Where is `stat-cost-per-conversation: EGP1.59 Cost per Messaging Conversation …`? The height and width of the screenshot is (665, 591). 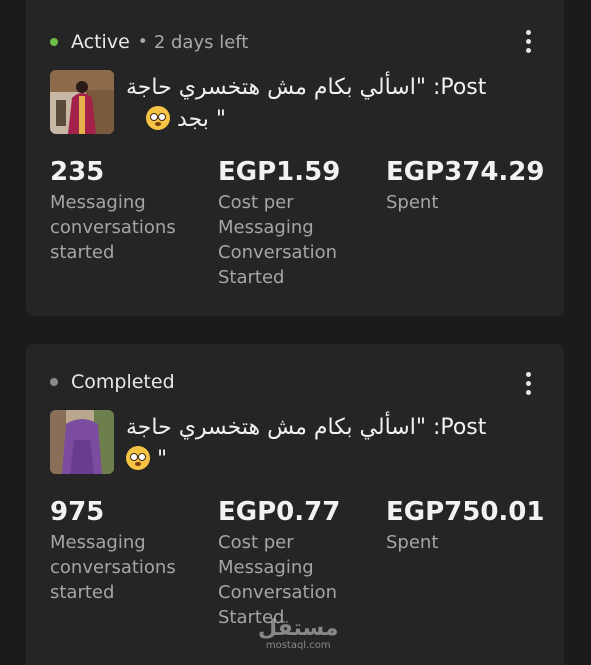
stat-cost-per-conversation: EGP1.59 Cost per Messaging Conversation … is located at coordinates (293, 223).